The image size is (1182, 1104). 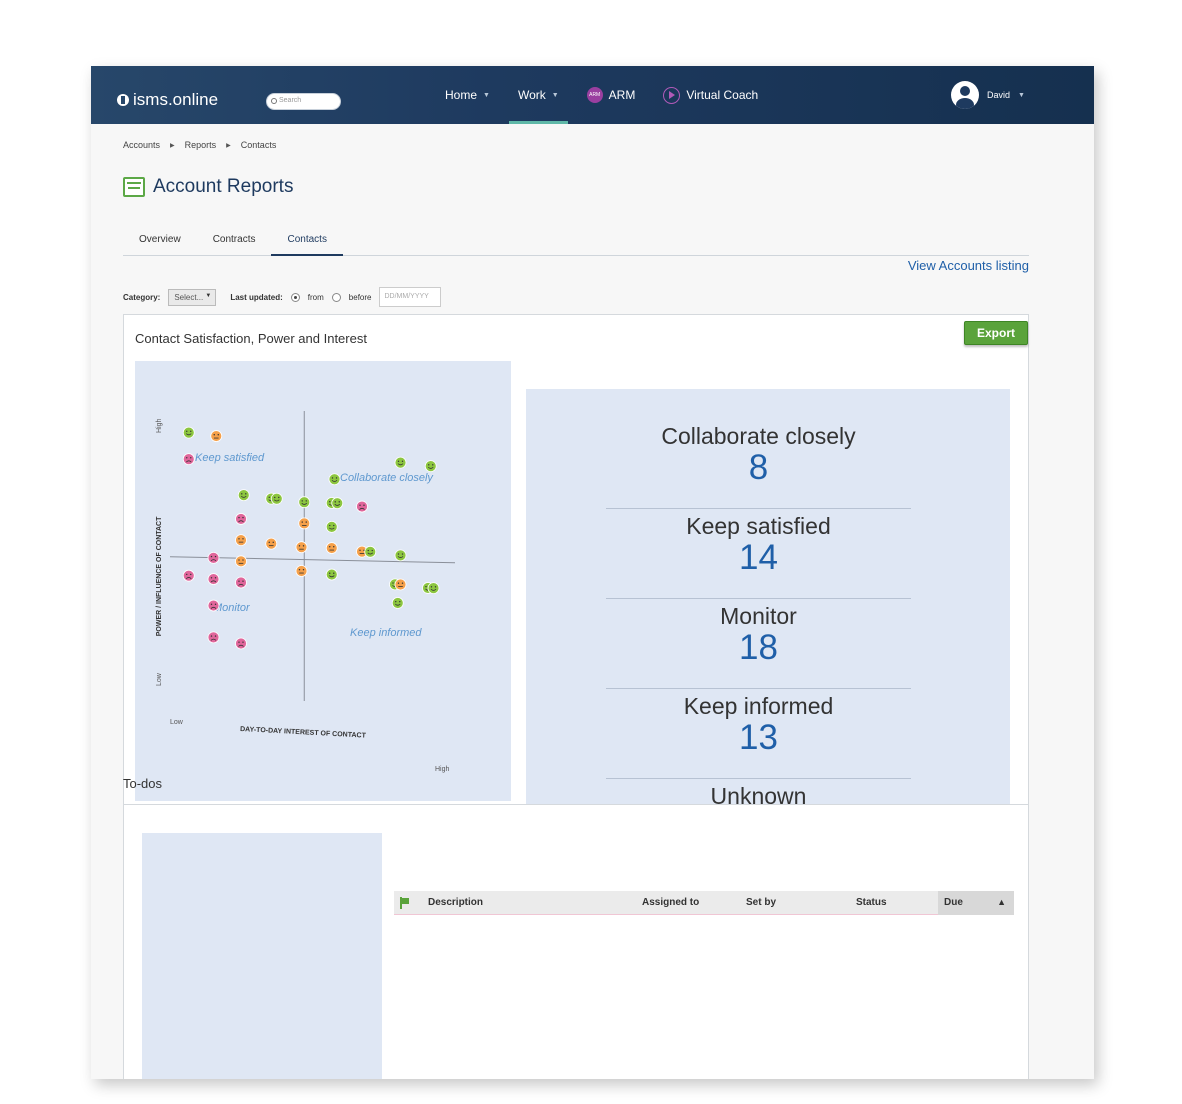 What do you see at coordinates (160, 243) in the screenshot?
I see `tab-overview: Overview` at bounding box center [160, 243].